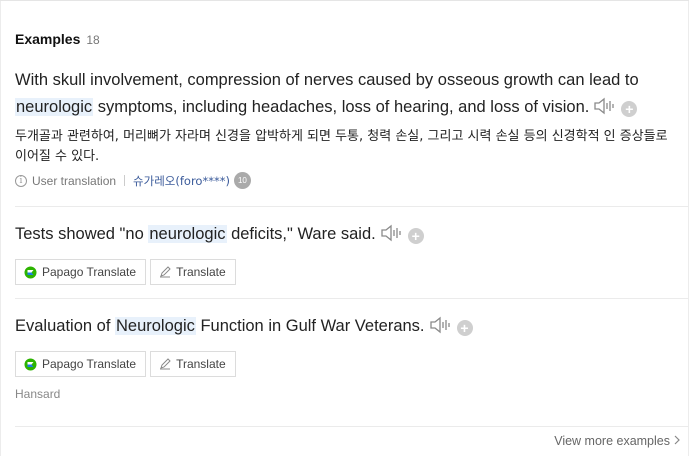  What do you see at coordinates (65, 326) in the screenshot?
I see `sentence-text: Evaluation of` at bounding box center [65, 326].